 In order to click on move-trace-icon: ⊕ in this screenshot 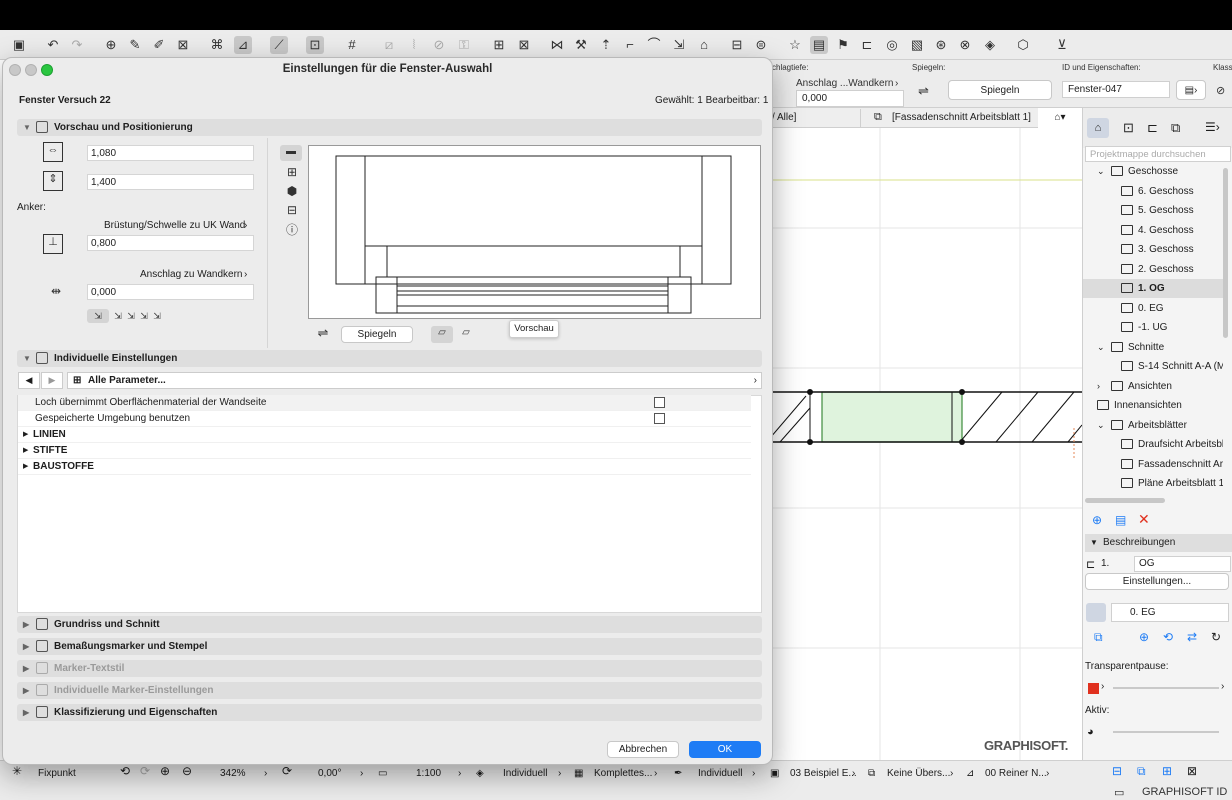, I will do `click(1144, 637)`.